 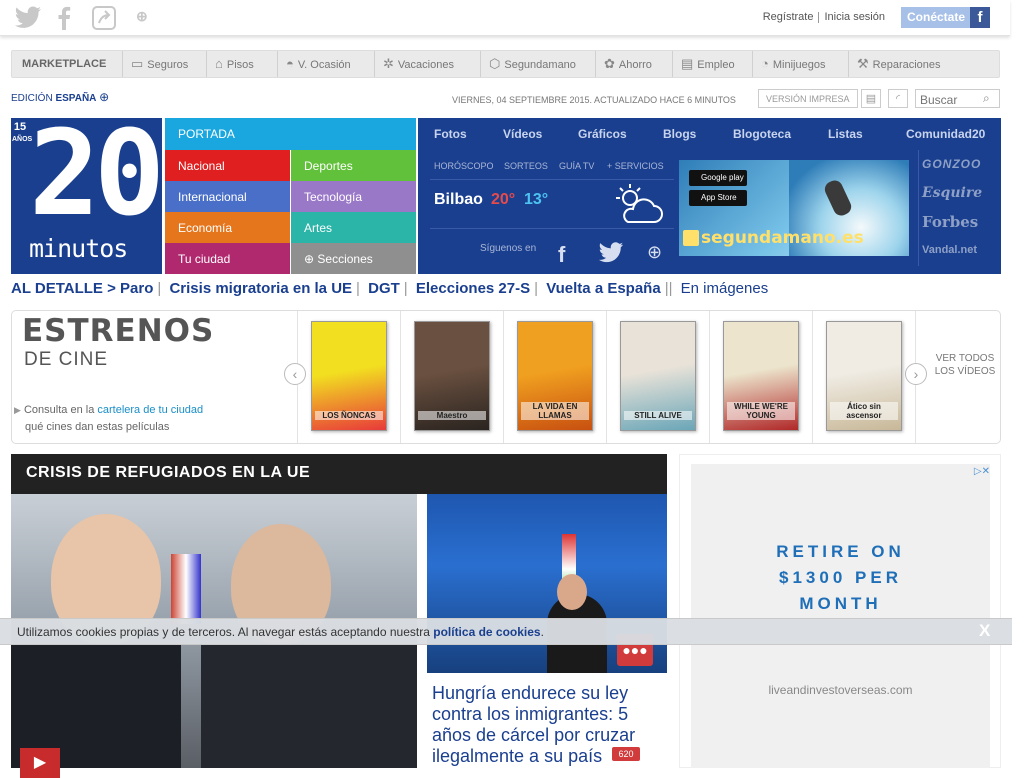 I want to click on document-icon: ▤, so click(x=871, y=98).